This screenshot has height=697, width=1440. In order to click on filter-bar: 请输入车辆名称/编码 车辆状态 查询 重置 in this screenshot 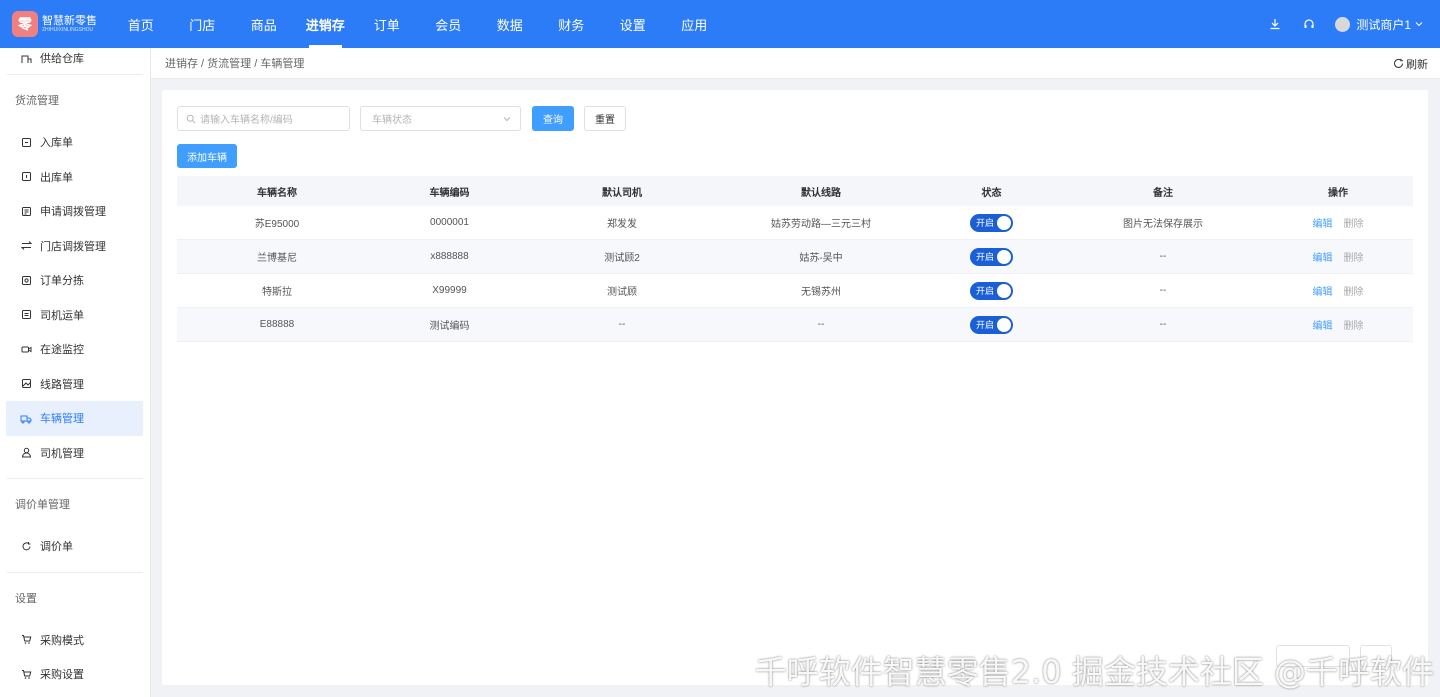, I will do `click(401, 118)`.